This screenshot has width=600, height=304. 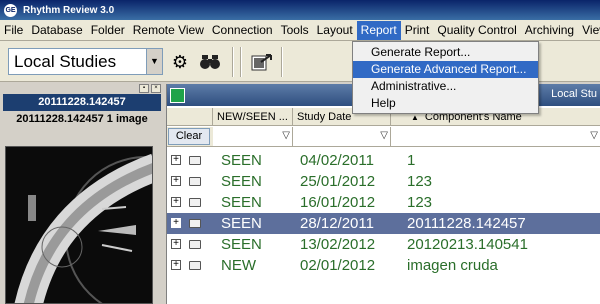 I want to click on image-thumbnail, so click(x=79, y=225).